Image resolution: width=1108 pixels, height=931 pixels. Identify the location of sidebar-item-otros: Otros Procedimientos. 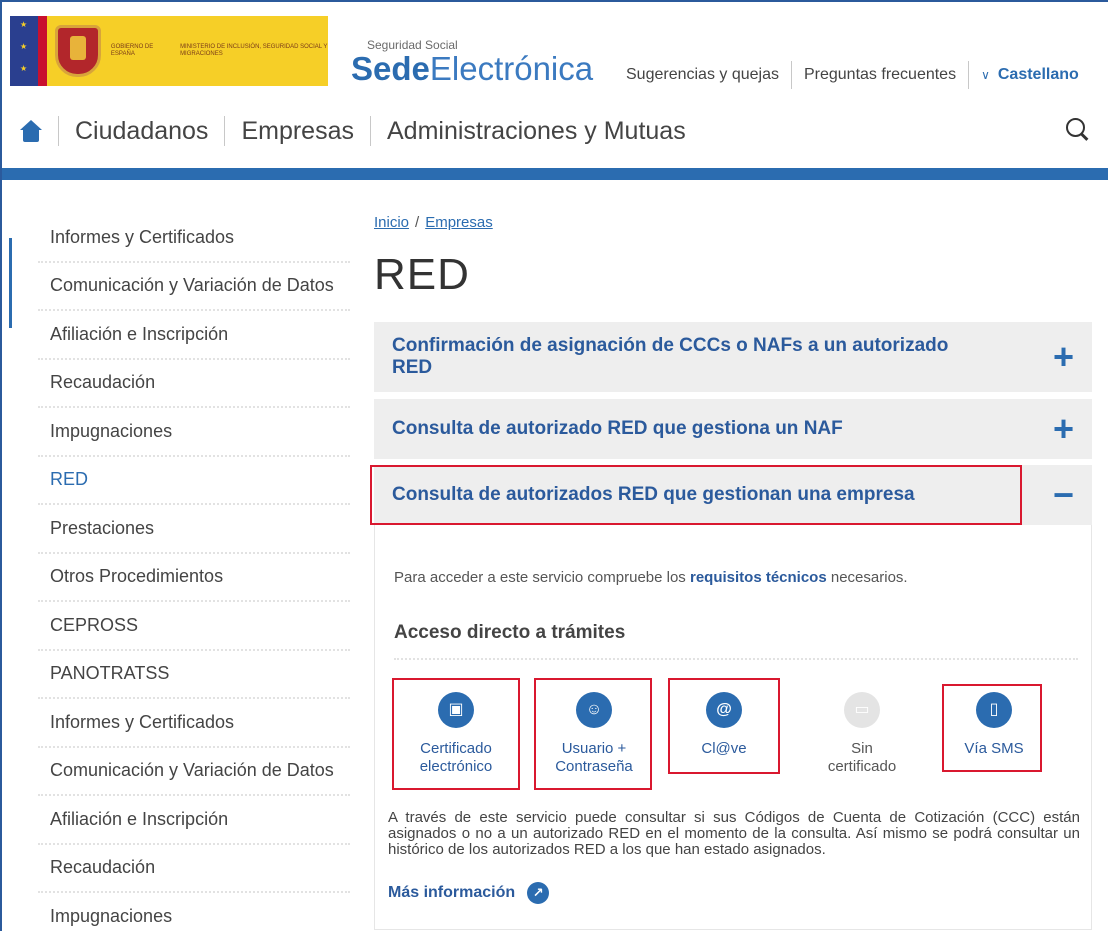
(194, 578).